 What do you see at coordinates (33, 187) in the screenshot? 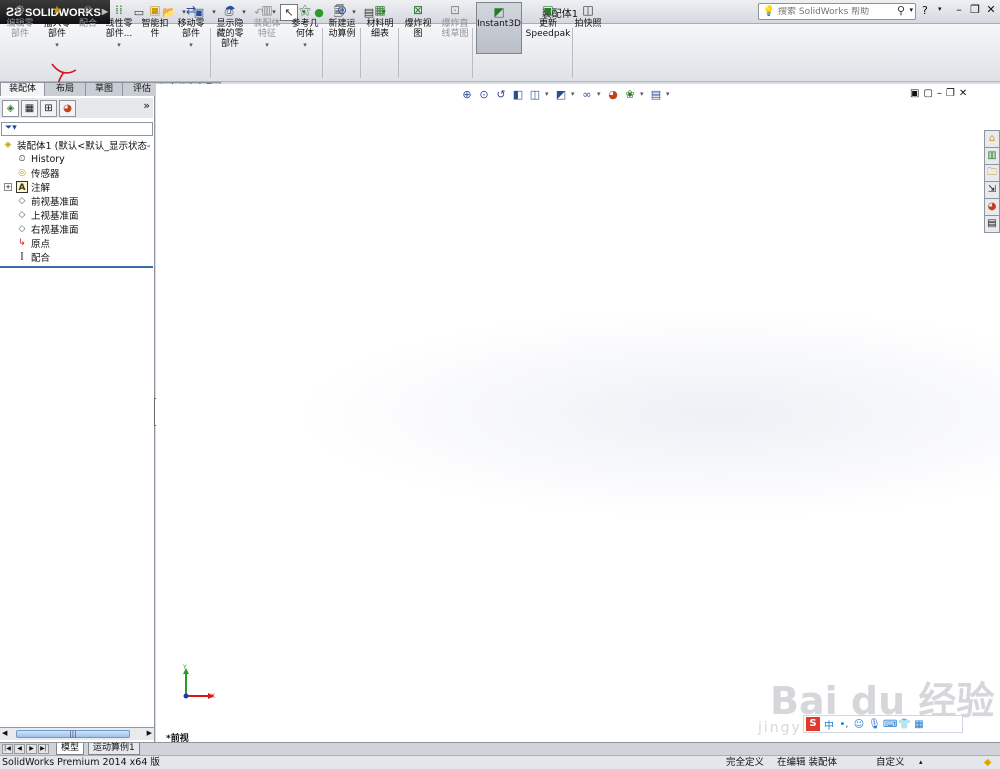
I see `tree-item: A 注解` at bounding box center [33, 187].